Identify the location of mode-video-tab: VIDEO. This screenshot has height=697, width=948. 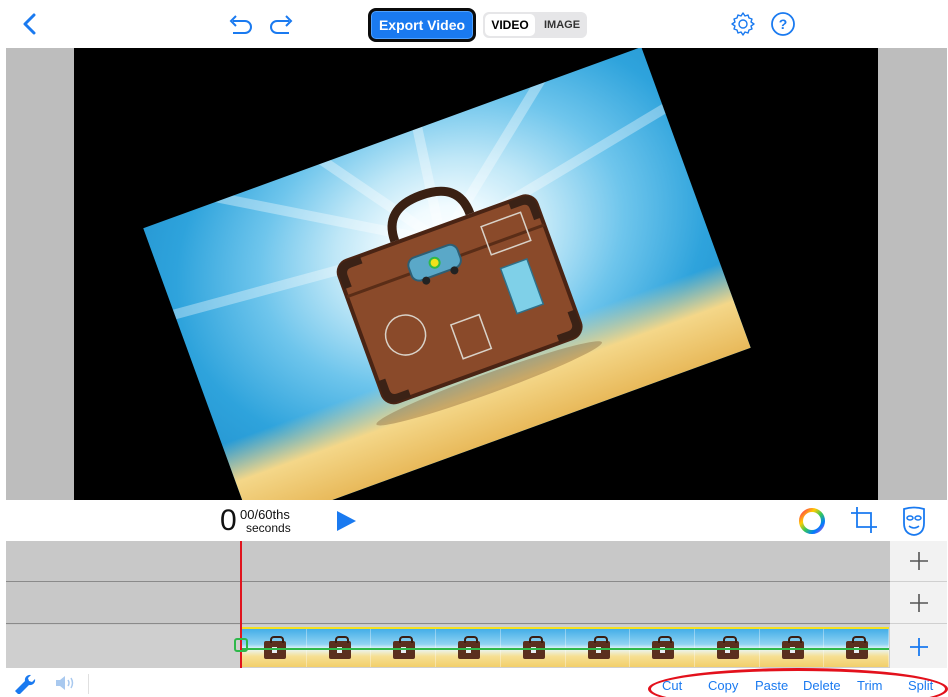
(510, 25).